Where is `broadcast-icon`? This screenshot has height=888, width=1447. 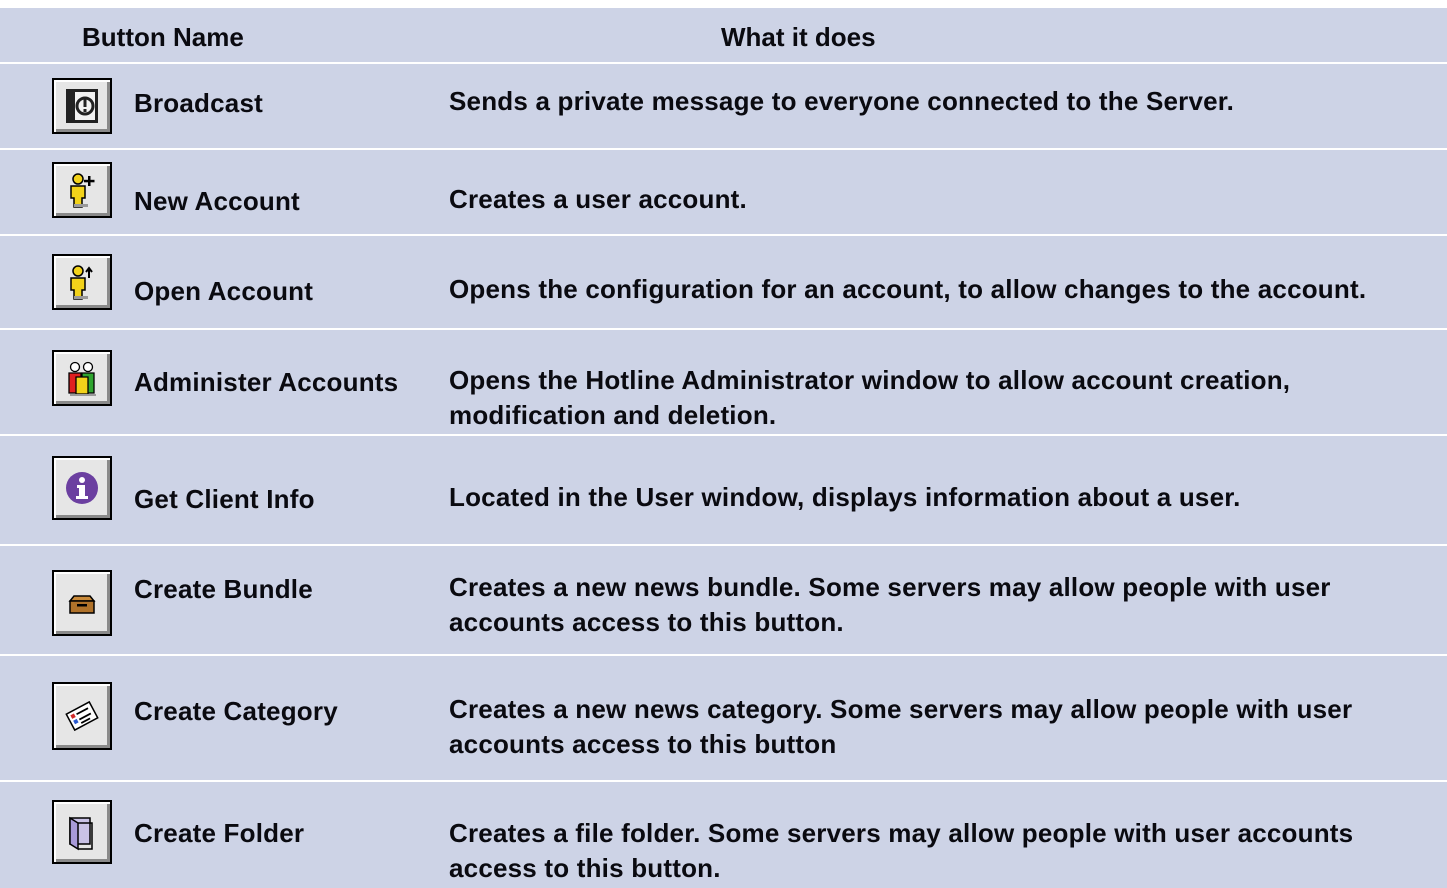 broadcast-icon is located at coordinates (82, 106).